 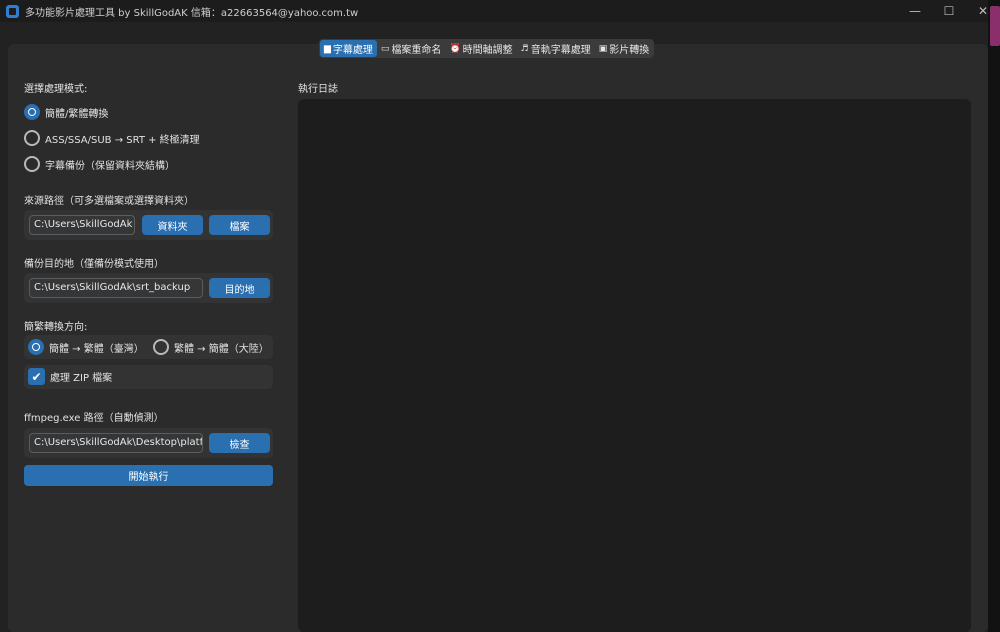 What do you see at coordinates (416, 50) in the screenshot?
I see `tab-label: 檔案重命名` at bounding box center [416, 50].